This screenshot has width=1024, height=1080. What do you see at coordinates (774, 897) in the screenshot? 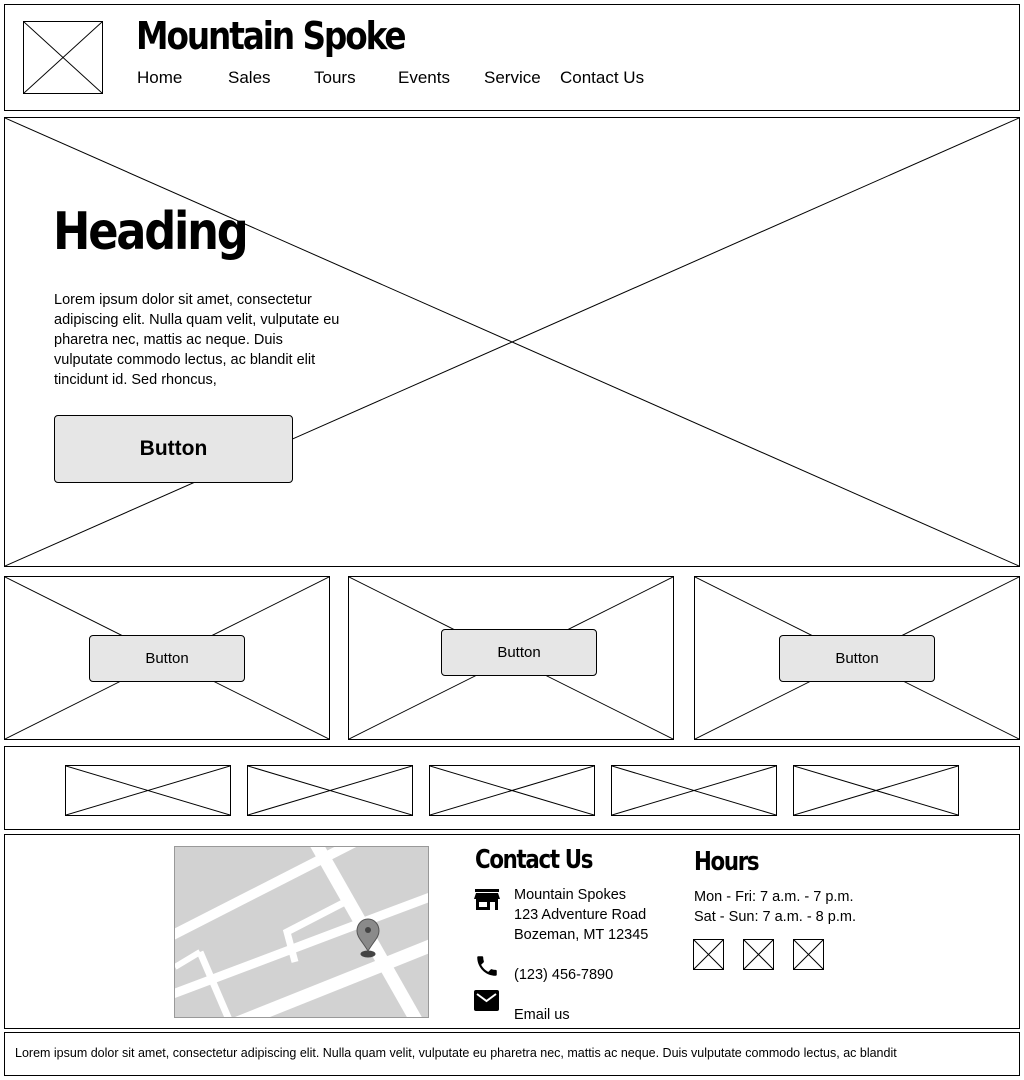
I see `hours-weekdays: Mon - Fri: 7 a.m. - 7 p.m.` at bounding box center [774, 897].